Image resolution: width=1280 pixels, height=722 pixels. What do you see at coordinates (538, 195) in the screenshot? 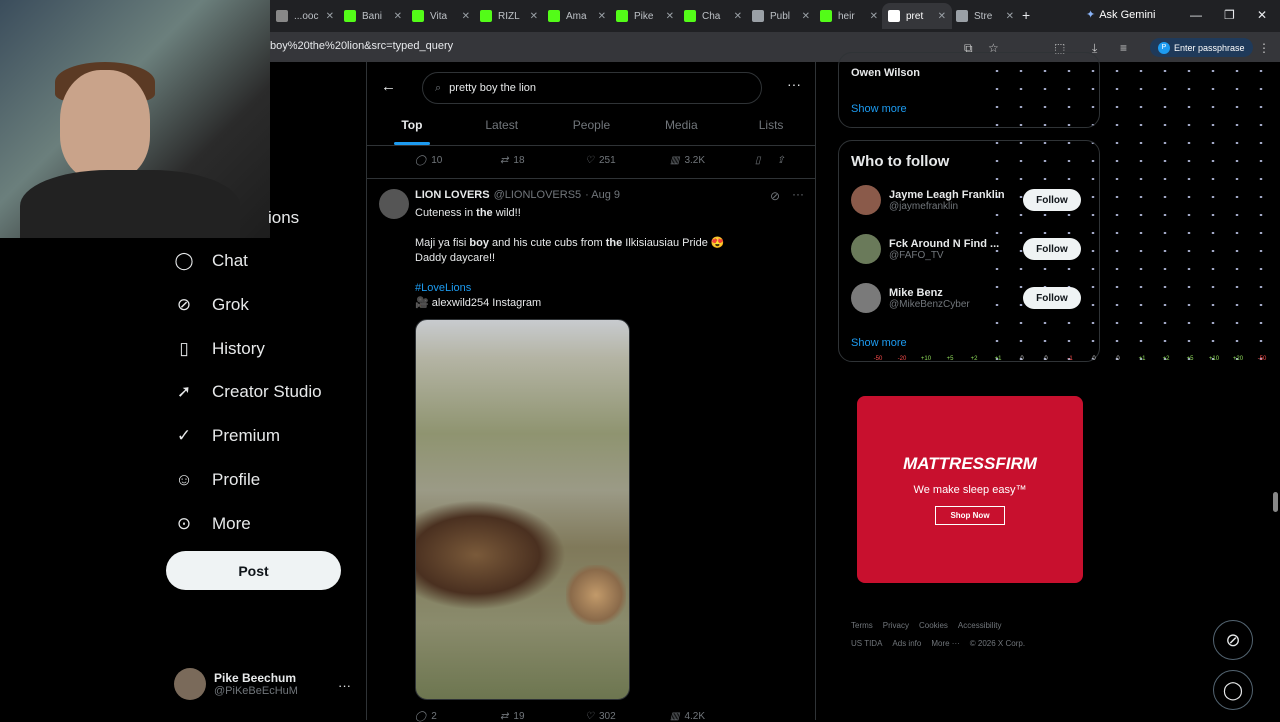
I see `author-handle: @LIONLOVERS5` at bounding box center [538, 195].